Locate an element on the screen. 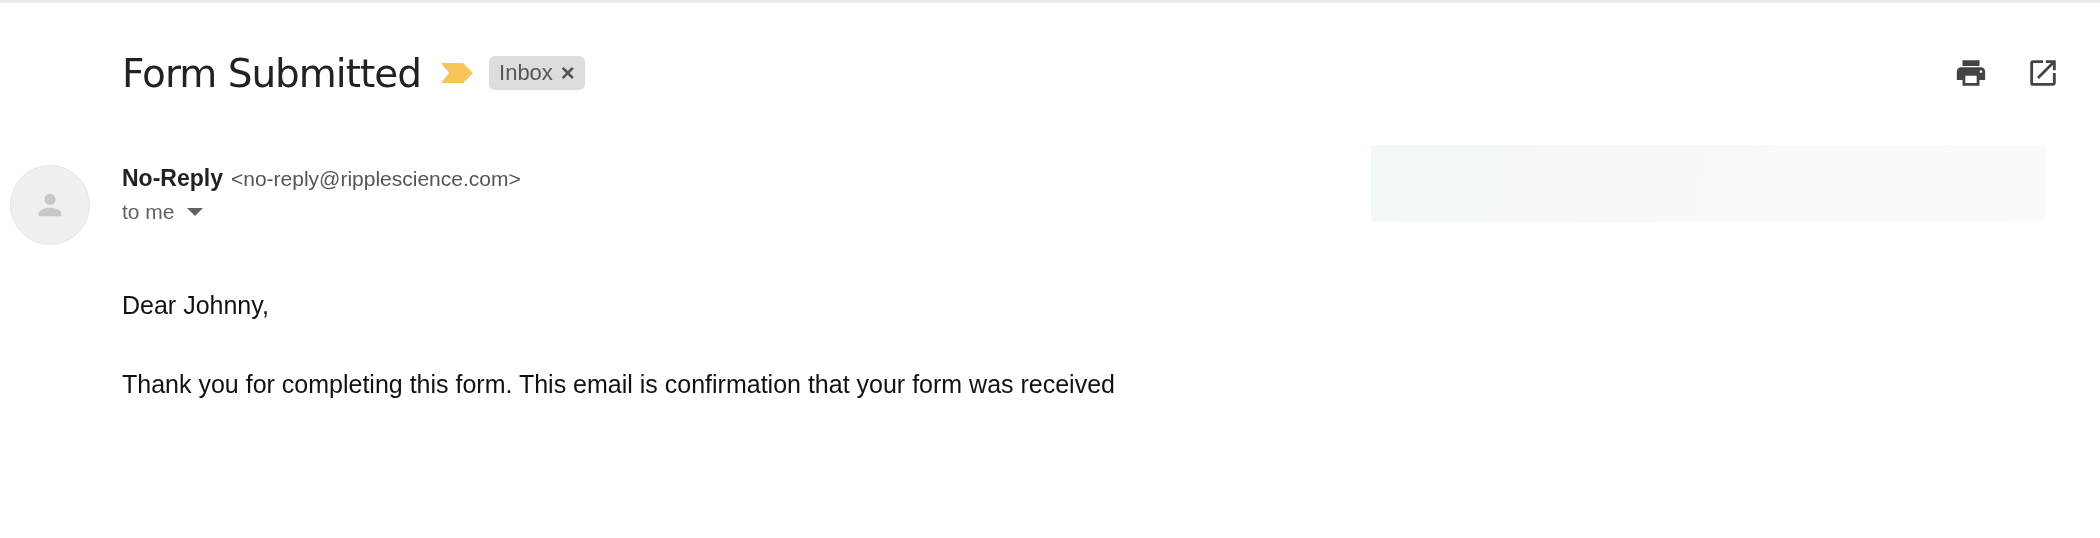 This screenshot has width=2100, height=538. message-paragraph: Thank you for completing this form. This email is confirmation that your form was received is located at coordinates (619, 384).